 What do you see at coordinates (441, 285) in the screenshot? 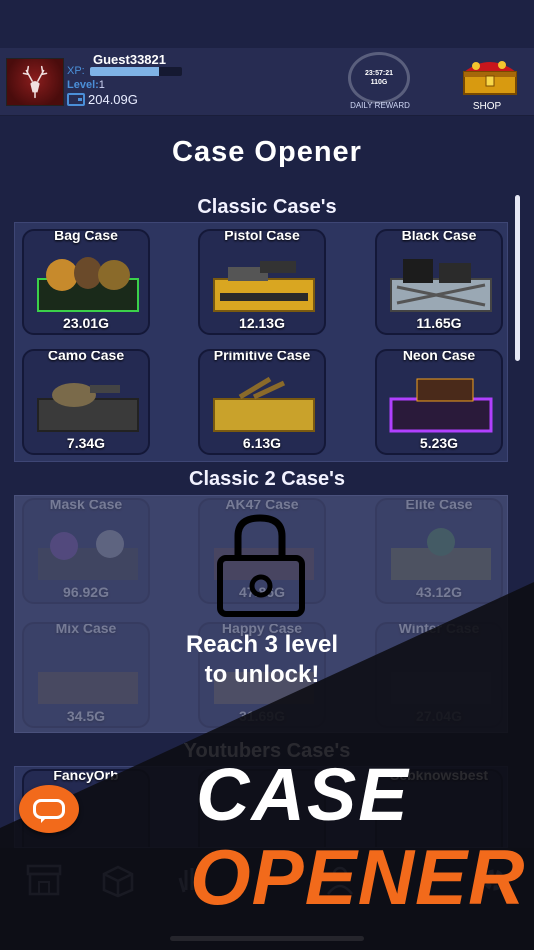
I see `black-case-icon` at bounding box center [441, 285].